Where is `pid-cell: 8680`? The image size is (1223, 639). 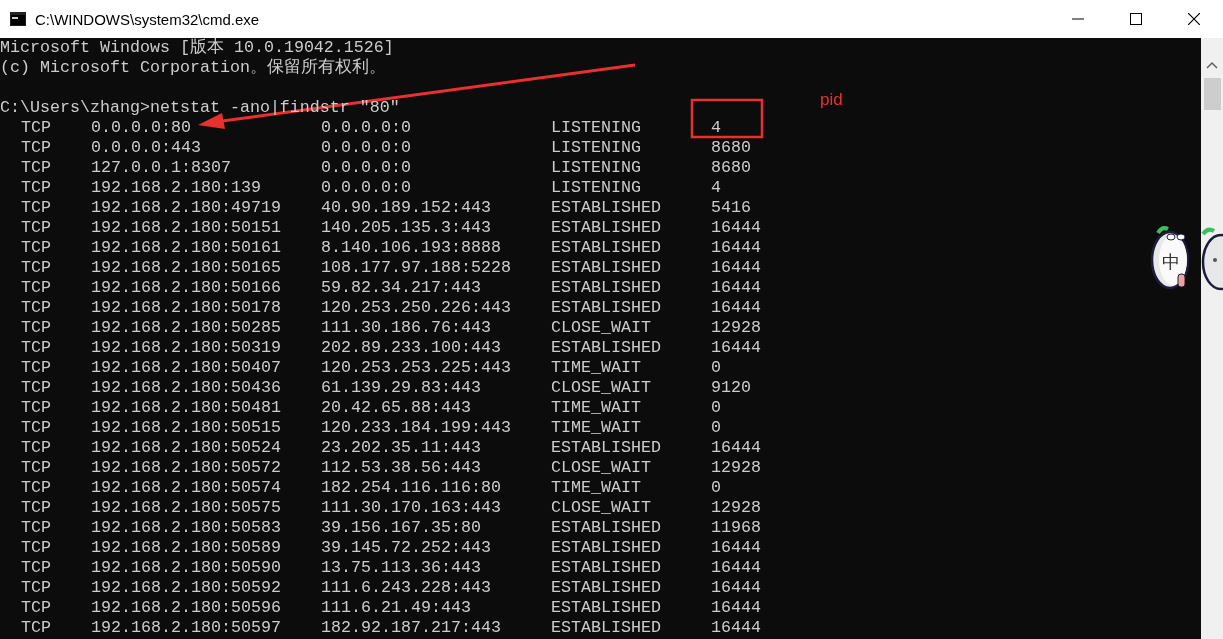
pid-cell: 8680 is located at coordinates (731, 168).